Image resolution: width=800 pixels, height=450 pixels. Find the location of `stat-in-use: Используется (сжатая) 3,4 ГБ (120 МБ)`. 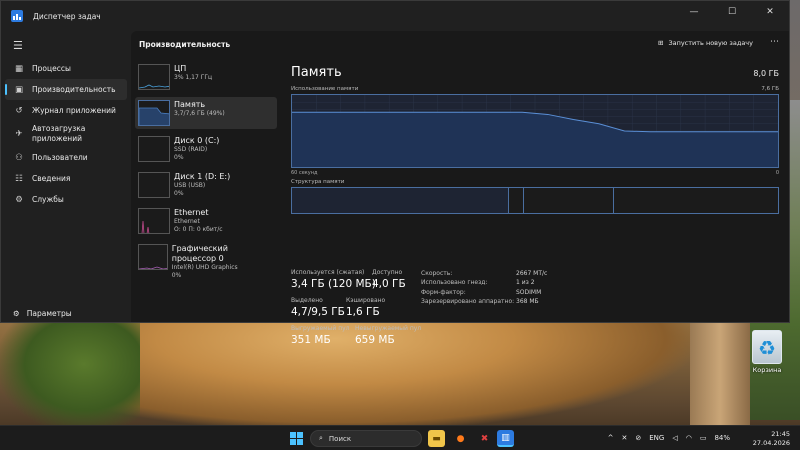

stat-in-use: Используется (сжатая) 3,4 ГБ (120 МБ) is located at coordinates (333, 279).